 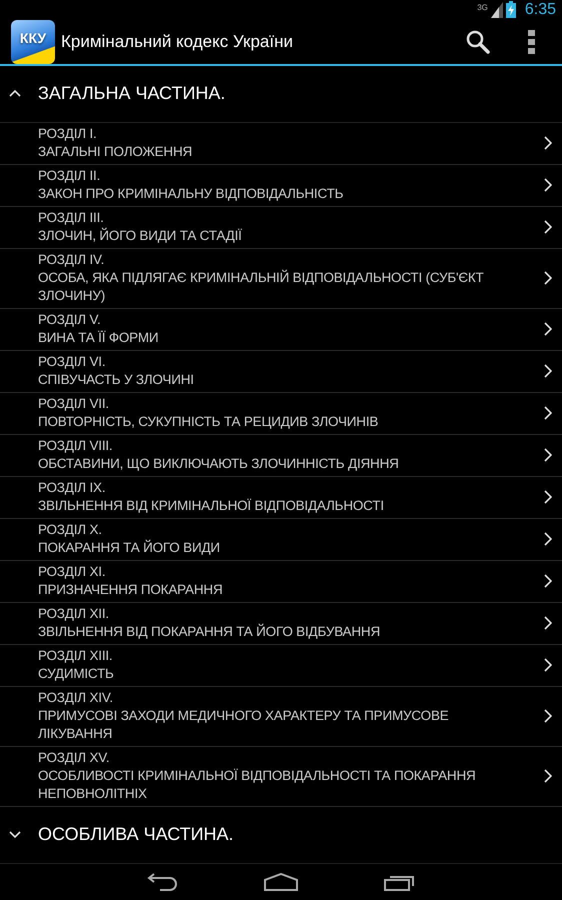 What do you see at coordinates (74, 613) in the screenshot?
I see `section-number: РОЗДІЛ XII.` at bounding box center [74, 613].